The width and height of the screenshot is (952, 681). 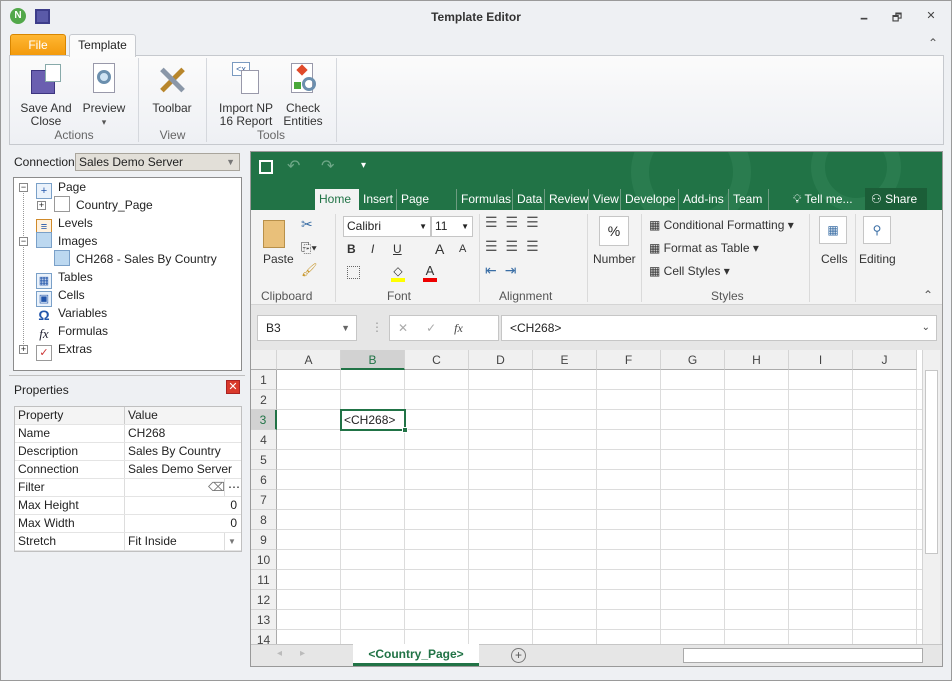 What do you see at coordinates (440, 328) in the screenshot?
I see `enter-icon: ✓` at bounding box center [440, 328].